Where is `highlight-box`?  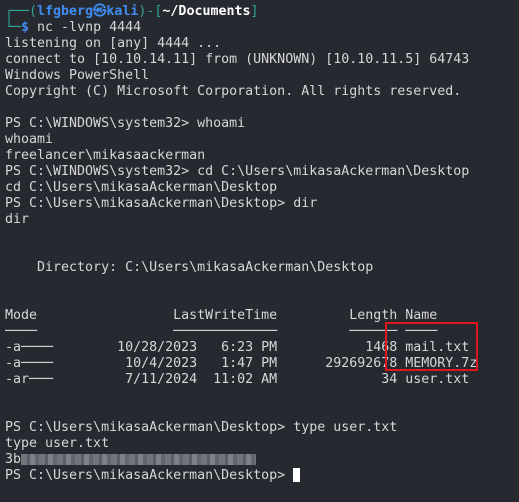 highlight-box is located at coordinates (431, 346).